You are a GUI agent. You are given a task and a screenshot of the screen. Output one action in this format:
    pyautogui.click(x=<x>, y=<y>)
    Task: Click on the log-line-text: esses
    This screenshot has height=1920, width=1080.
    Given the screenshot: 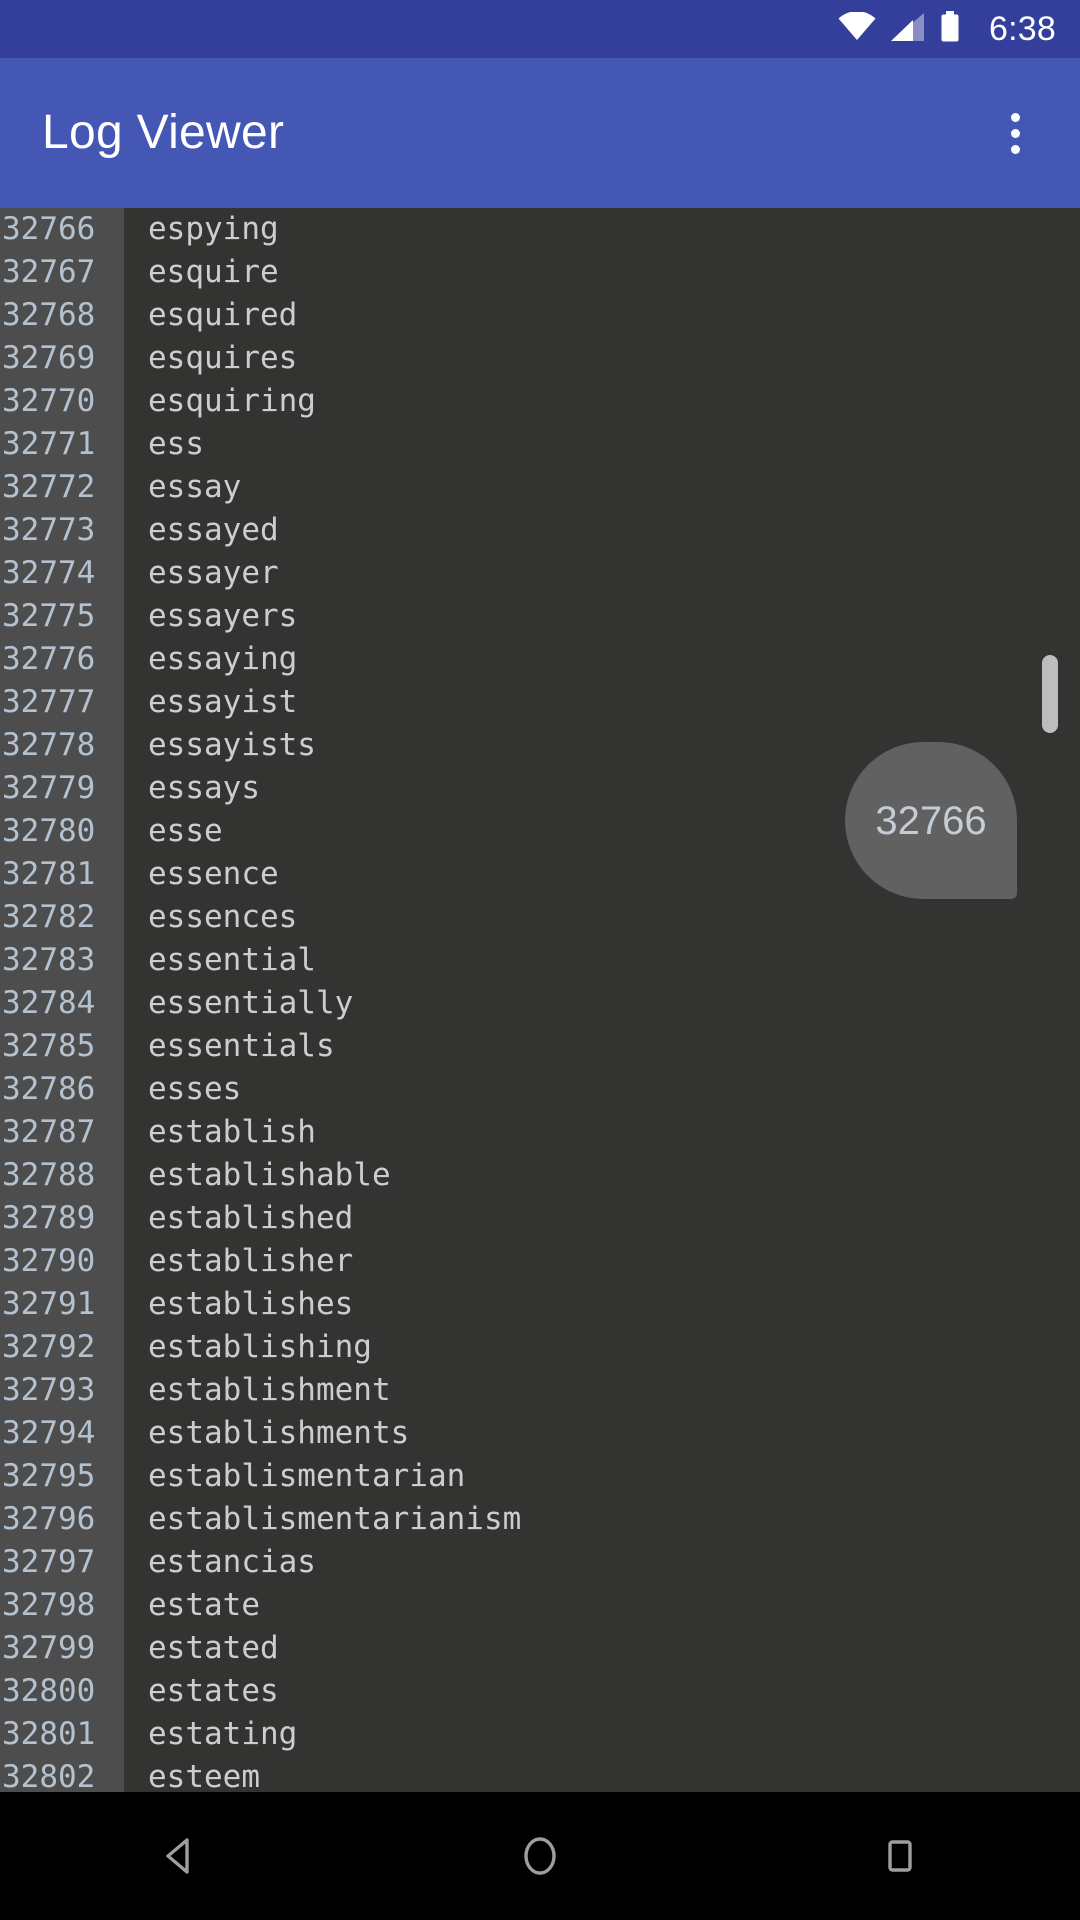 What is the action you would take?
    pyautogui.click(x=195, y=1089)
    